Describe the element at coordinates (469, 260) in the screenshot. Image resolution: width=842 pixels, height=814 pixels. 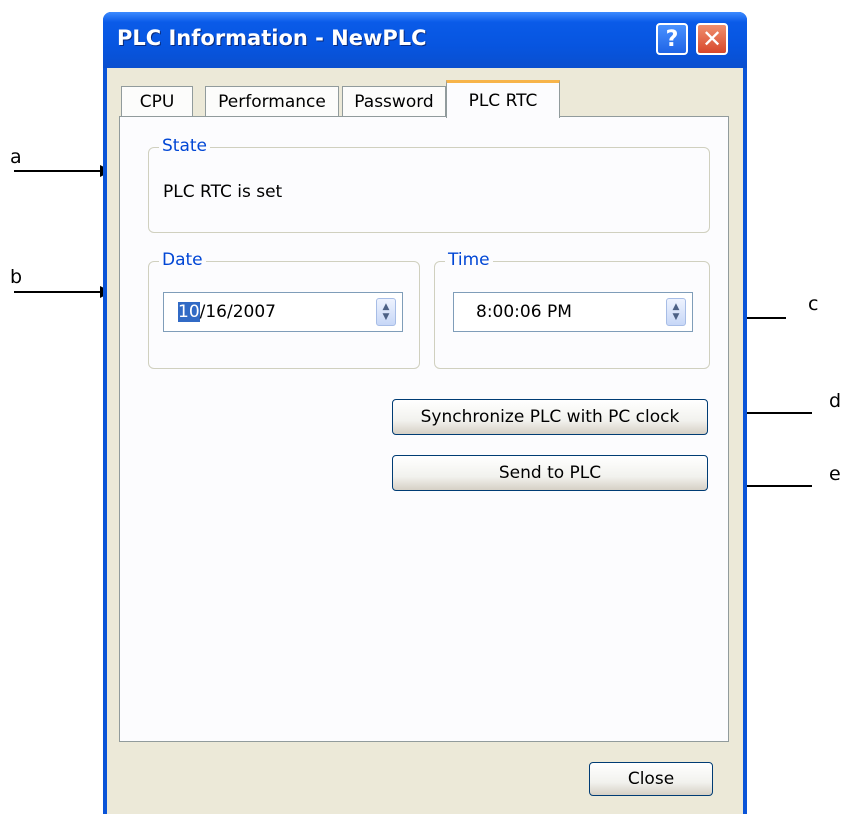
I see `time-group-label: Time` at that location.